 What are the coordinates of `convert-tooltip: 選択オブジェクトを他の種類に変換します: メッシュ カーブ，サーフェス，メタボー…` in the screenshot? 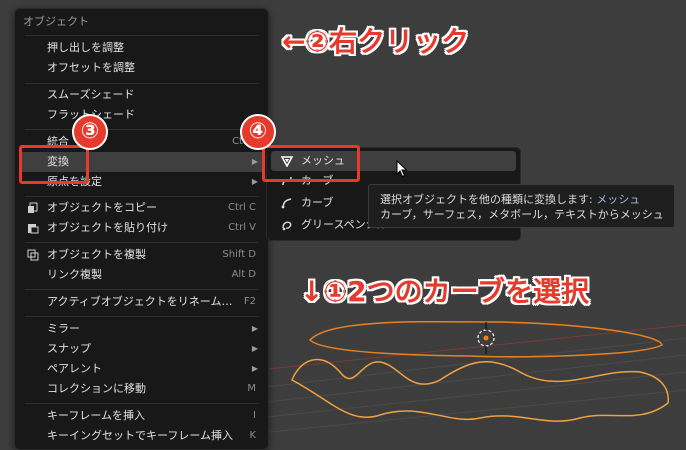 It's located at (521, 206).